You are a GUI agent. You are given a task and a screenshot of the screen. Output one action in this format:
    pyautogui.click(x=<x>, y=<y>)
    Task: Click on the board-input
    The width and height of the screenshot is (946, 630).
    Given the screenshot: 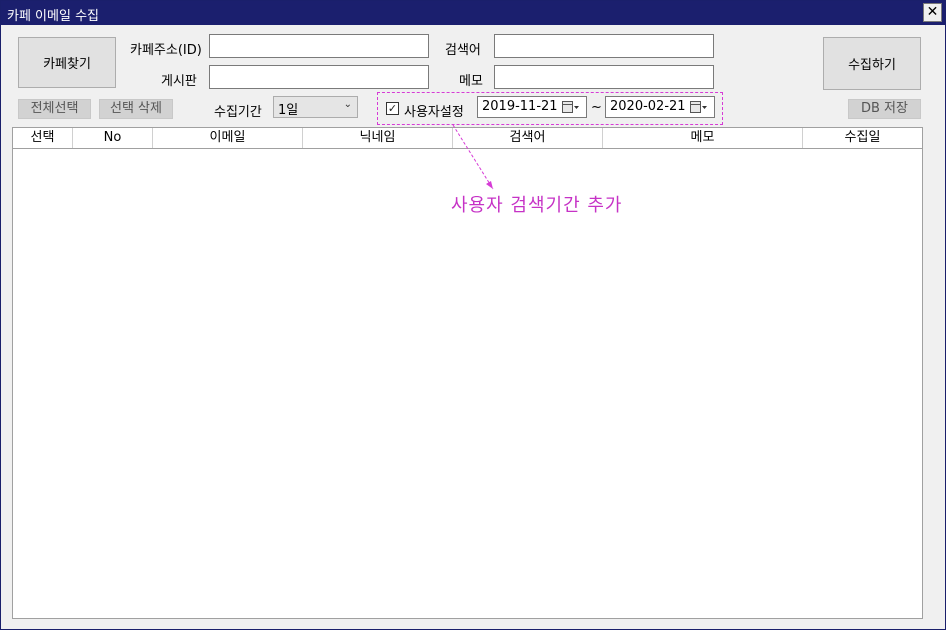 What is the action you would take?
    pyautogui.click(x=319, y=77)
    